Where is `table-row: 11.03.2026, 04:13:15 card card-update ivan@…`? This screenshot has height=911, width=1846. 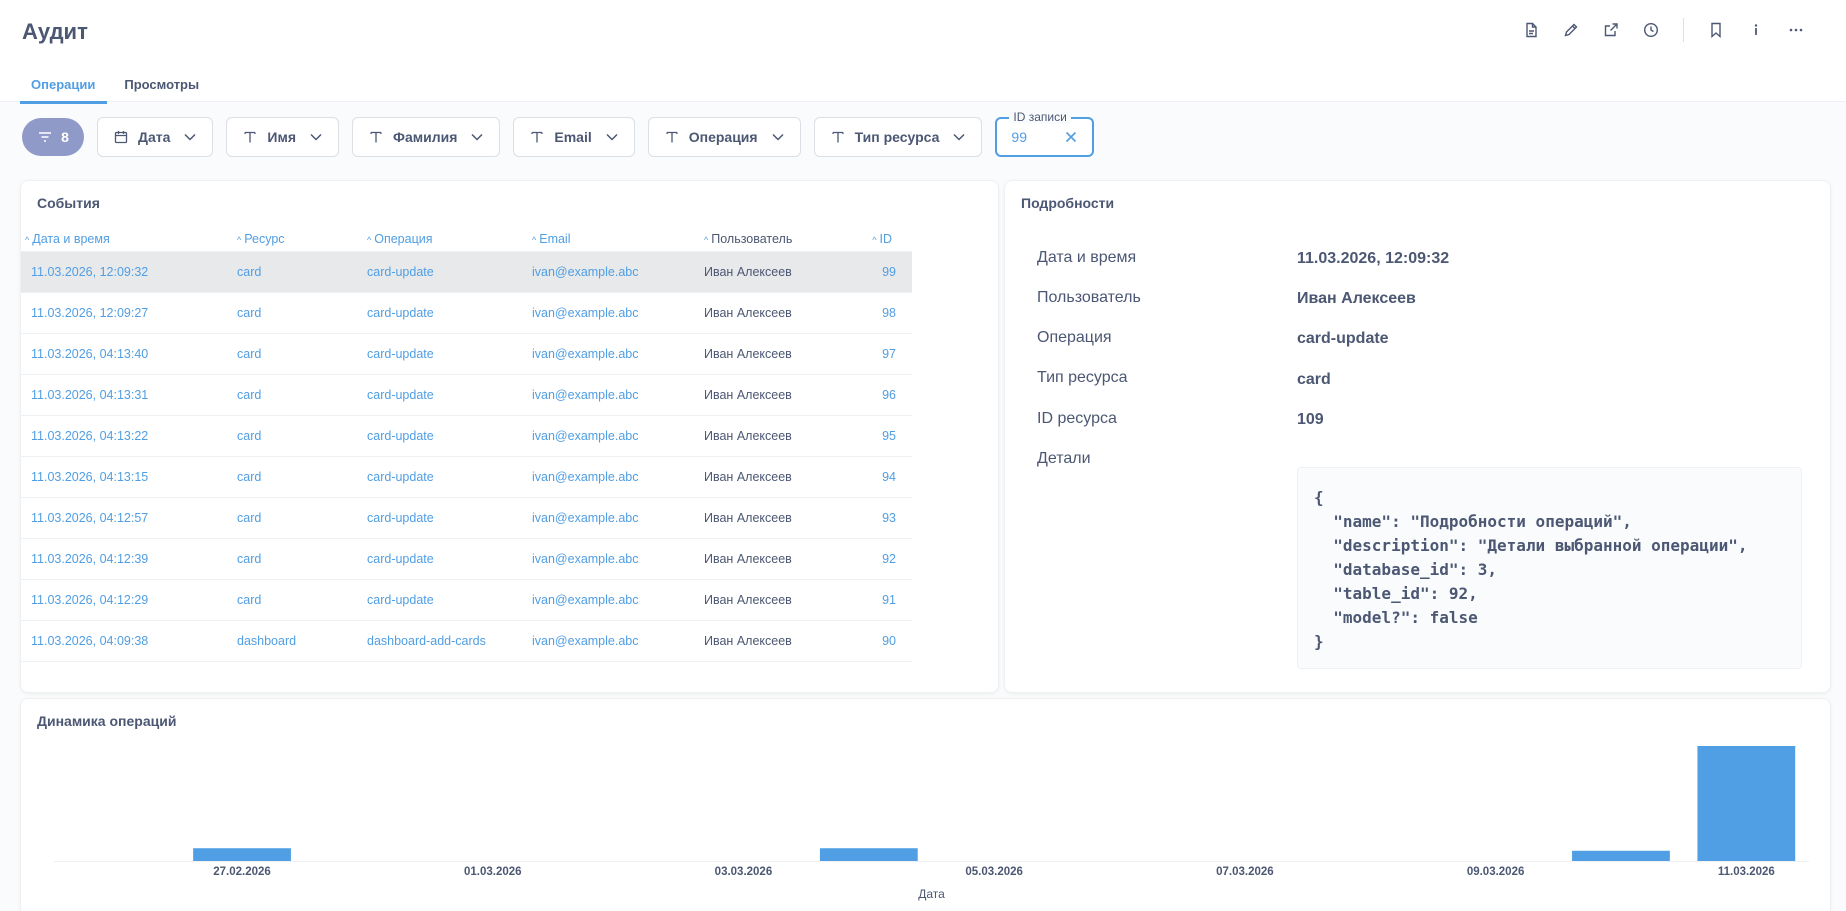 table-row: 11.03.2026, 04:13:15 card card-update ivan@… is located at coordinates (466, 477).